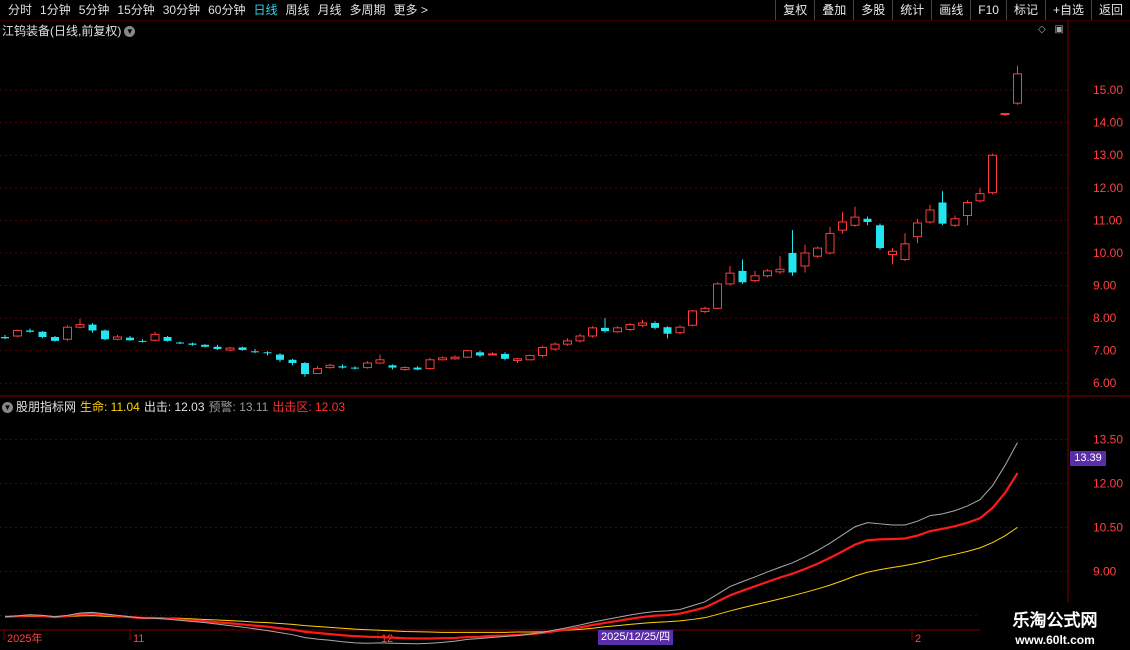 This screenshot has width=1130, height=650. I want to click on price-axis-label: 10.00, so click(1108, 253).